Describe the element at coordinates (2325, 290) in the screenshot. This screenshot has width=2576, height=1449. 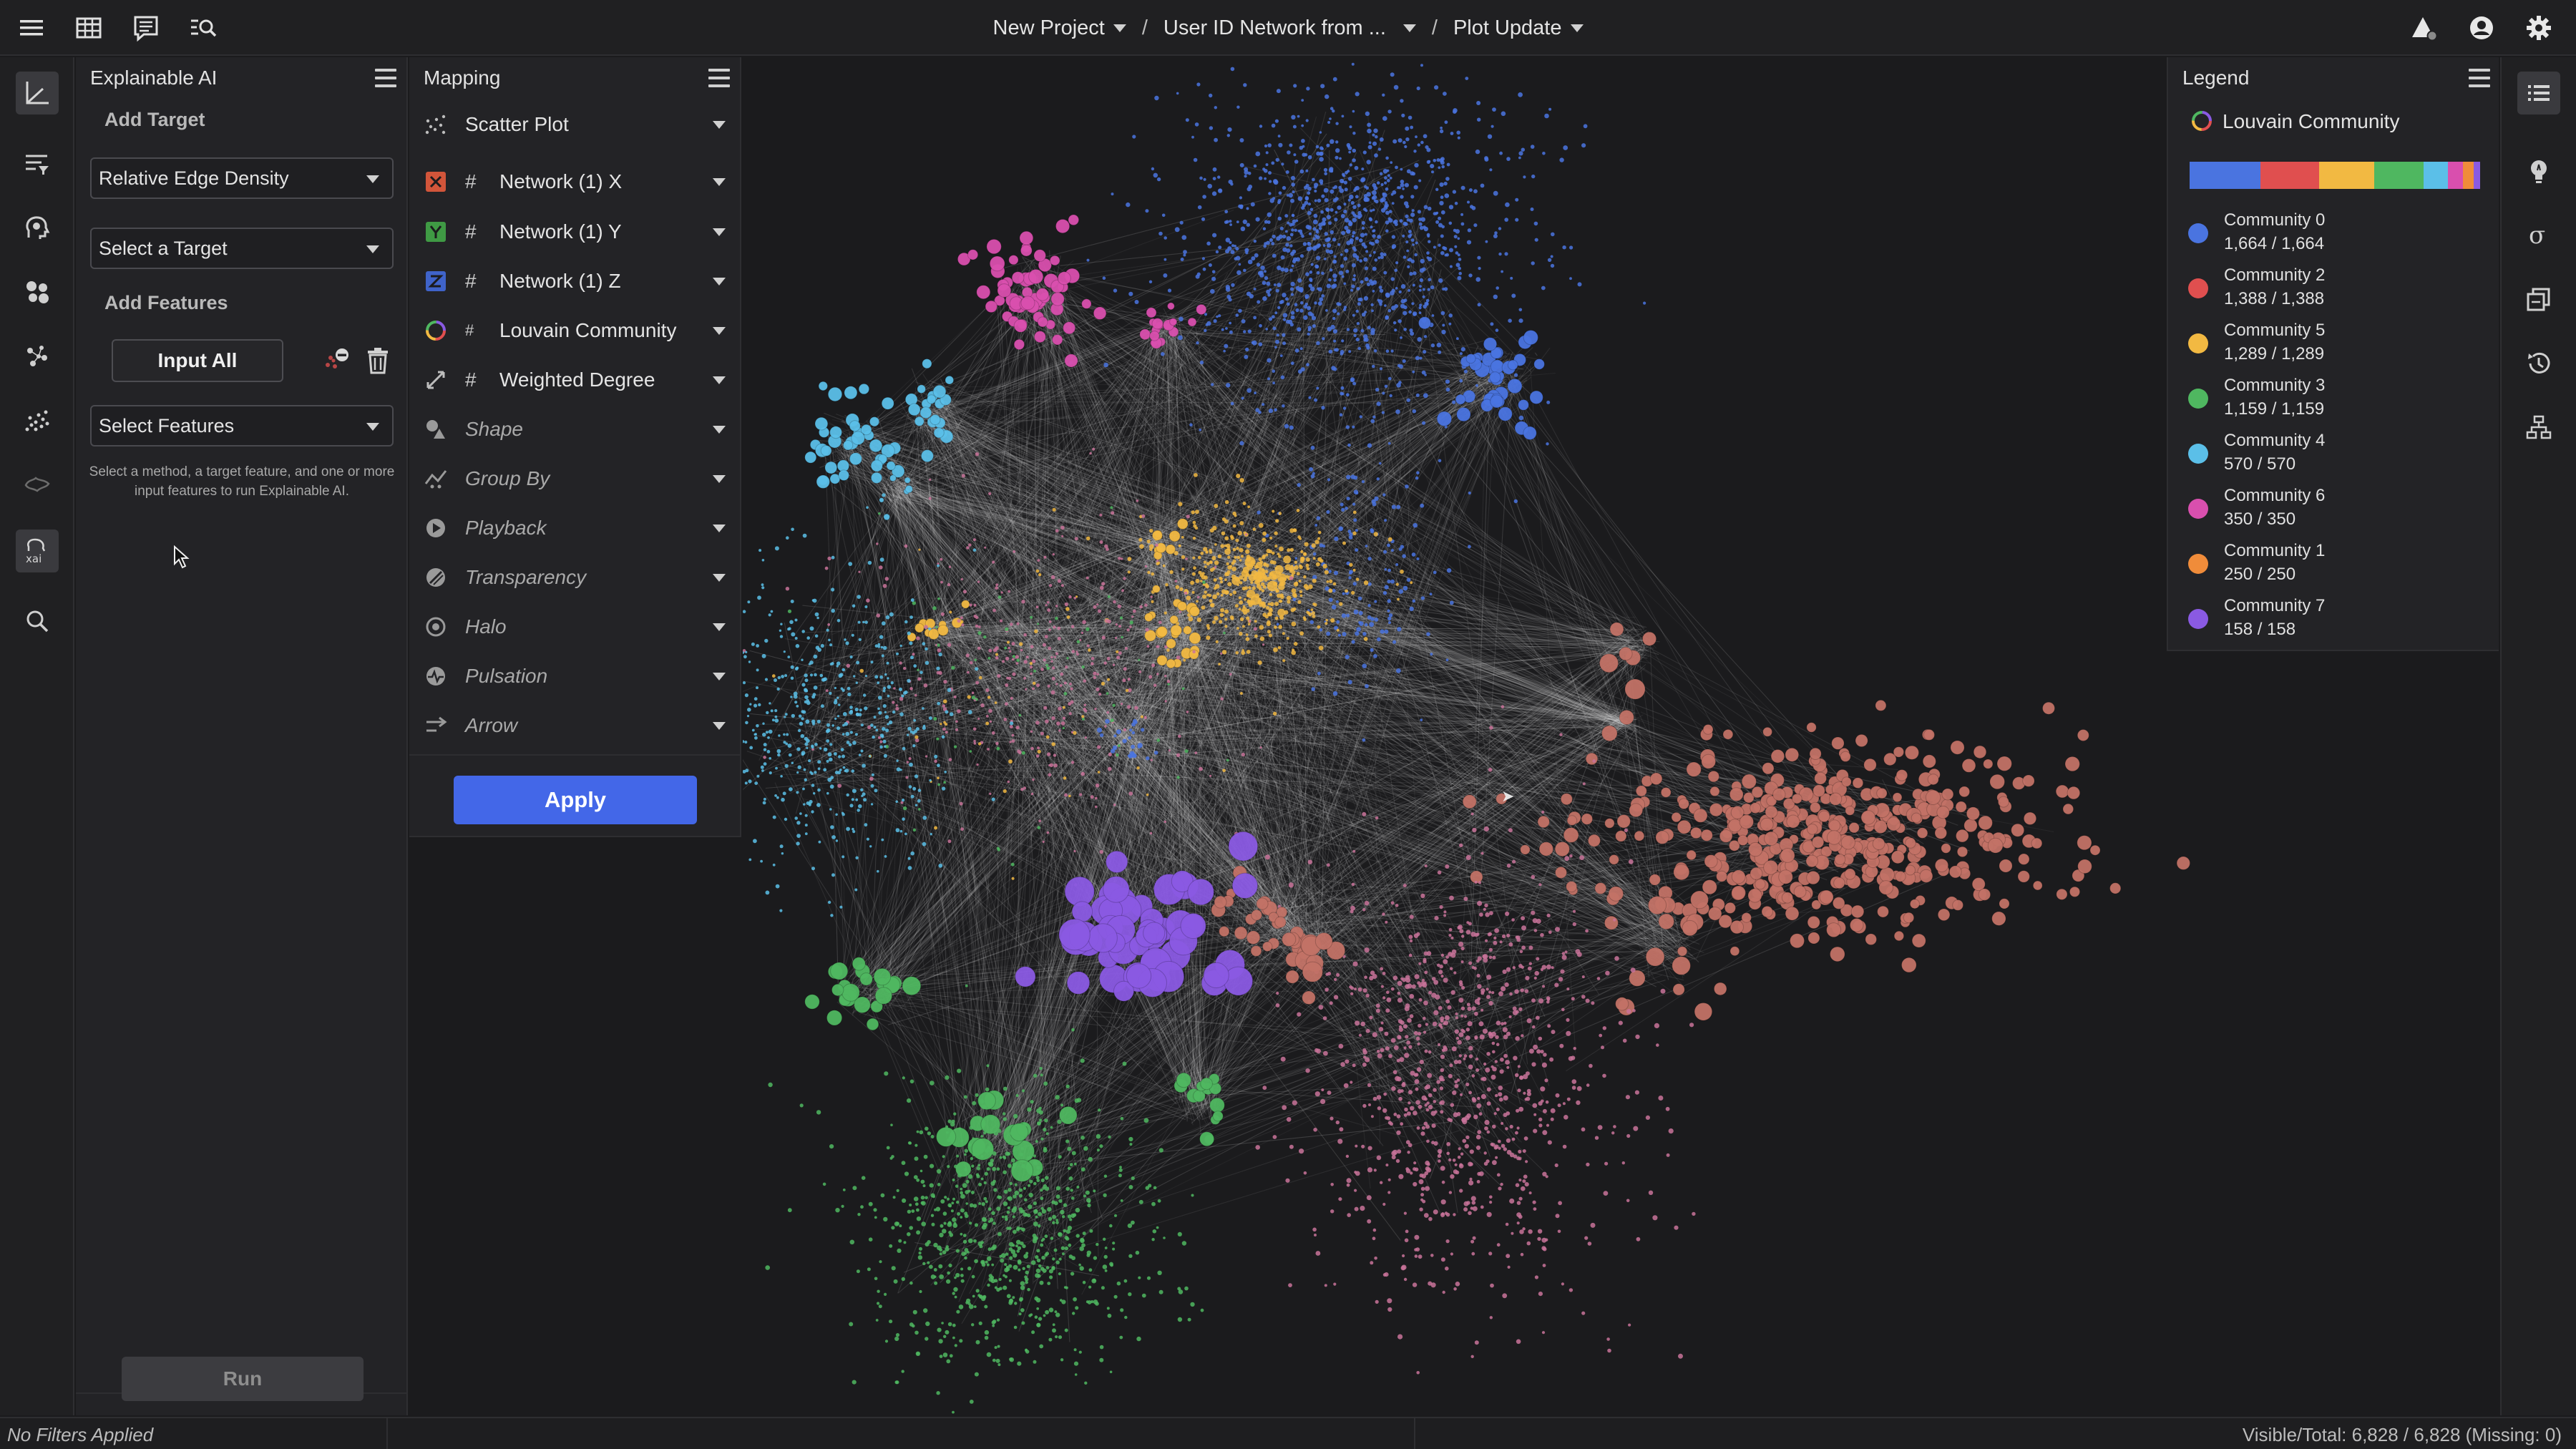
I see `legend-item: Community 2 1,388 / 1,388` at that location.